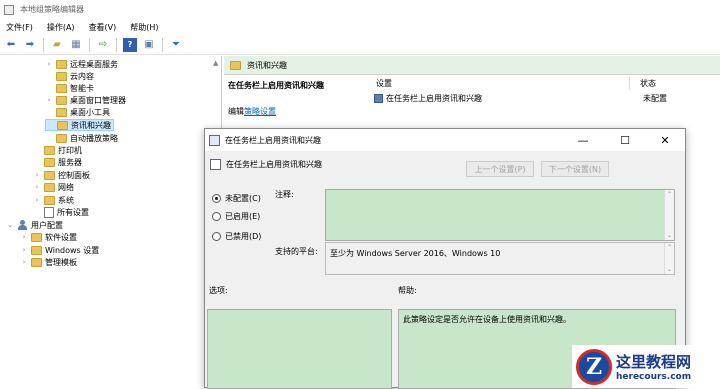 The height and width of the screenshot is (389, 720). I want to click on properties-icon: ▣, so click(149, 45).